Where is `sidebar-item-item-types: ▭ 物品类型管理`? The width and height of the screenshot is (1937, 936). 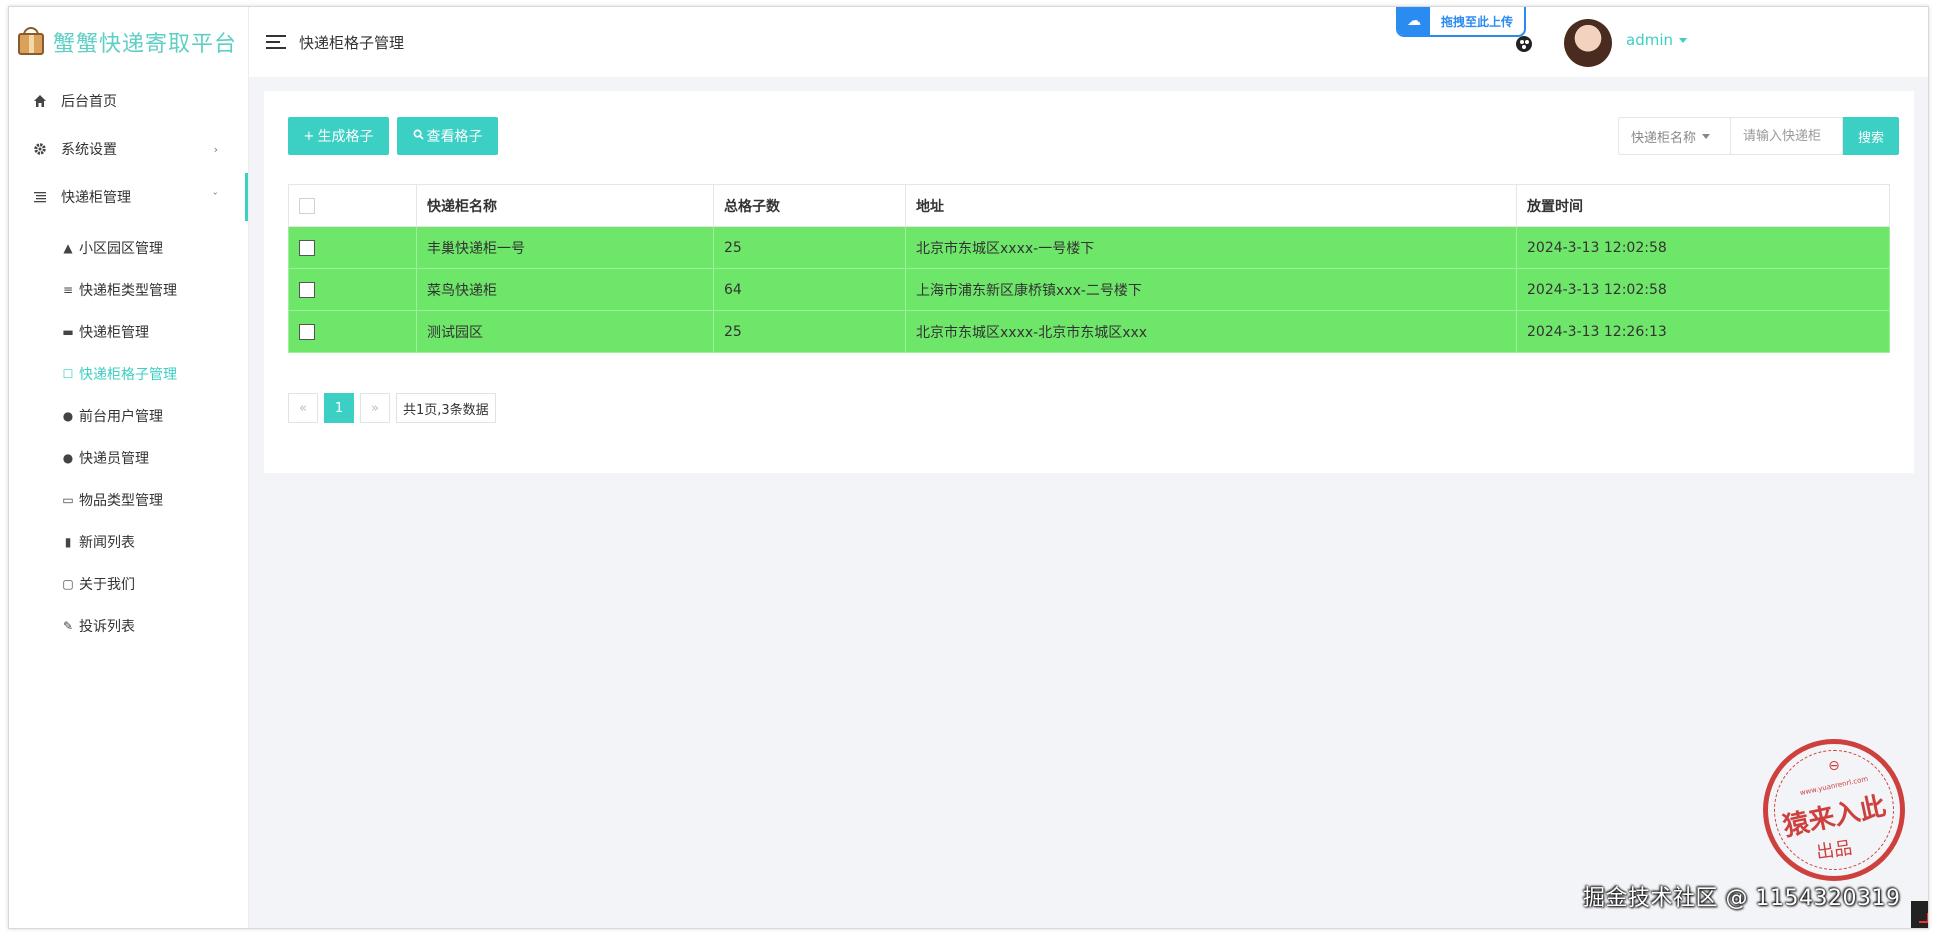 sidebar-item-item-types: ▭ 物品类型管理 is located at coordinates (128, 500).